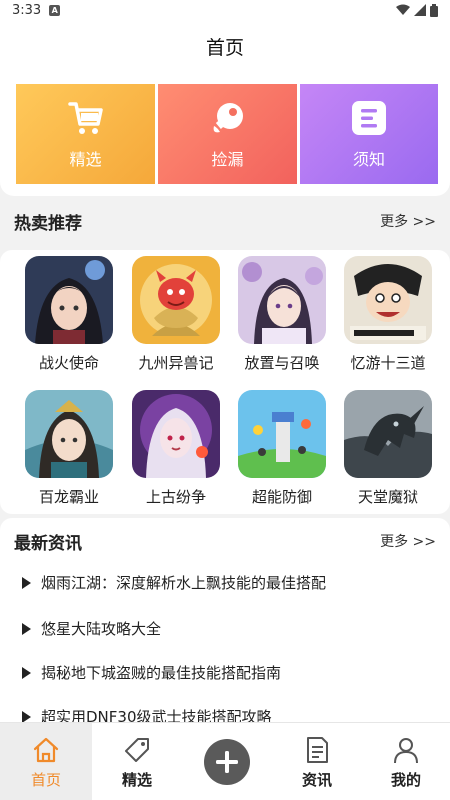 The height and width of the screenshot is (800, 450). Describe the element at coordinates (55, 10) in the screenshot. I see `notification-icon: A` at that location.